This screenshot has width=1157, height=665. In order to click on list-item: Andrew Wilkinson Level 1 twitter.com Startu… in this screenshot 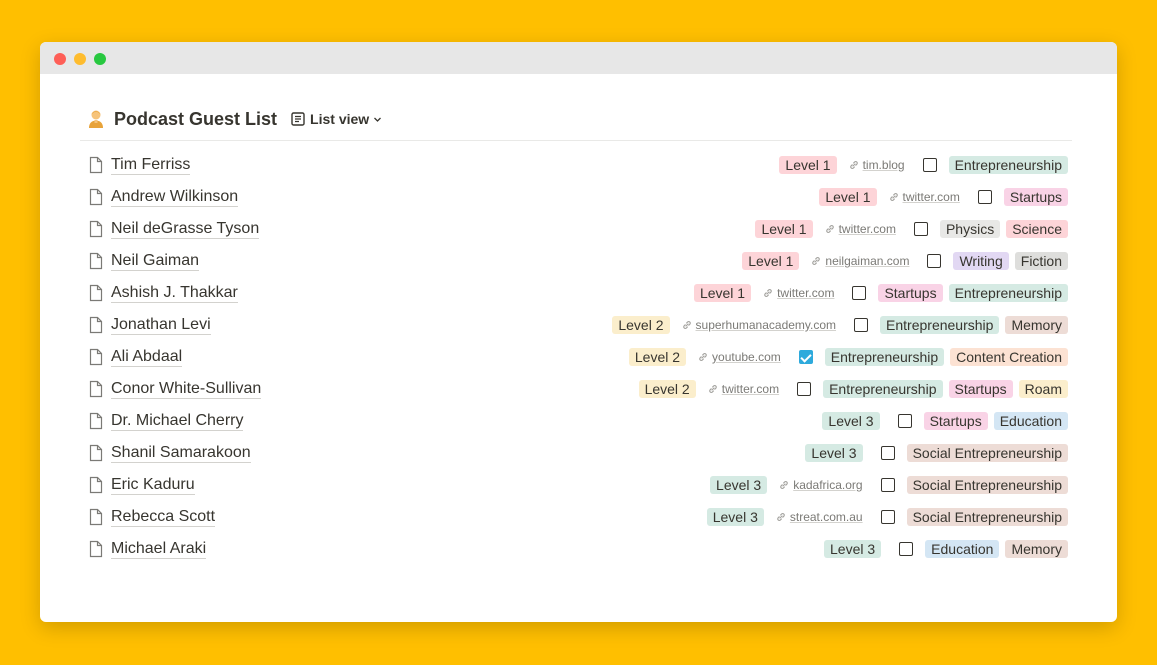, I will do `click(576, 197)`.